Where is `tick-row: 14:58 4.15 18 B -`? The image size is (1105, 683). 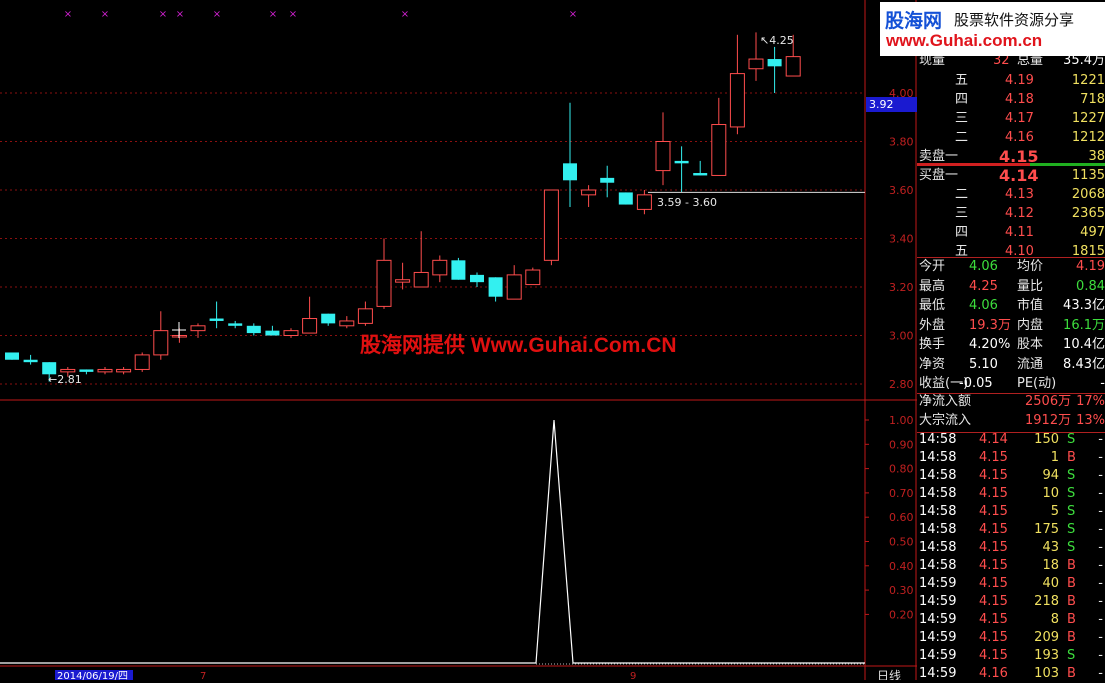
tick-row: 14:58 4.15 18 B - is located at coordinates (1011, 566).